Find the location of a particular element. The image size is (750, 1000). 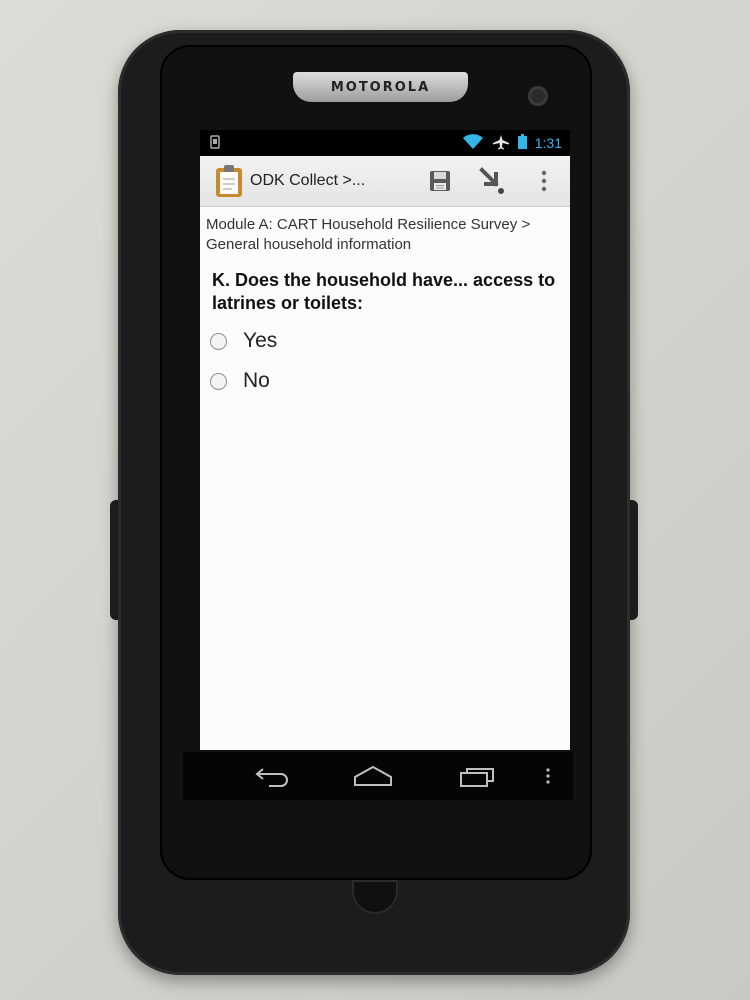

option-yes: Yes is located at coordinates (385, 341).